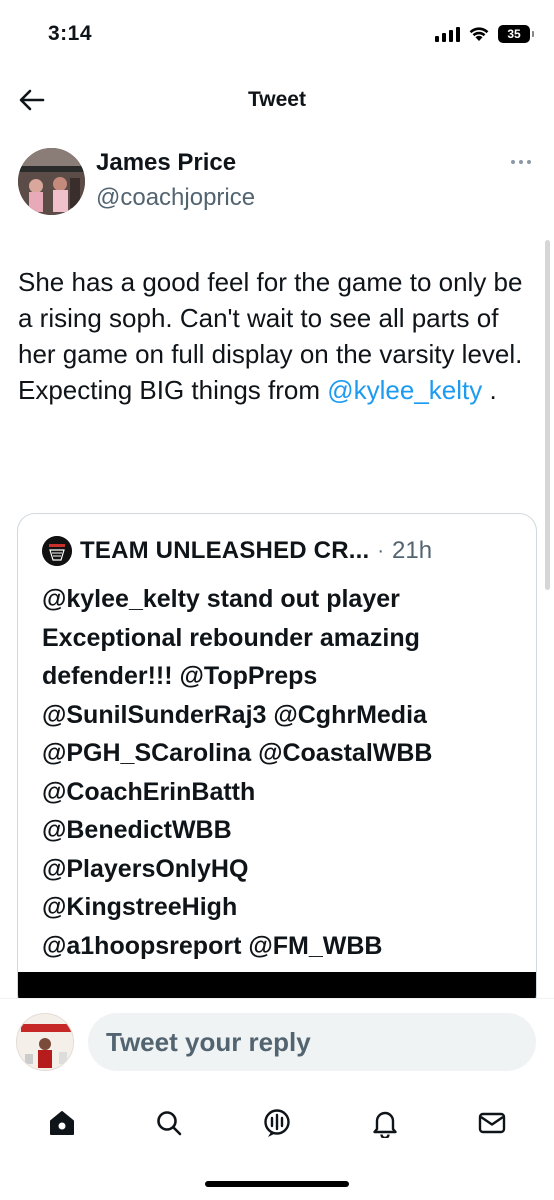 This screenshot has height=1200, width=554. I want to click on reply-bar: Tweet your reply, so click(277, 1043).